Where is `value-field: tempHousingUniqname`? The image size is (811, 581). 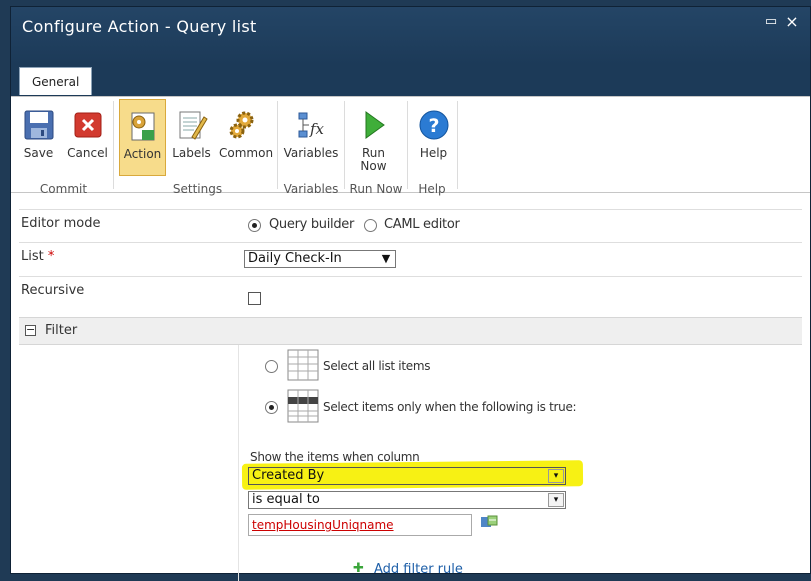 value-field: tempHousingUniqname is located at coordinates (360, 525).